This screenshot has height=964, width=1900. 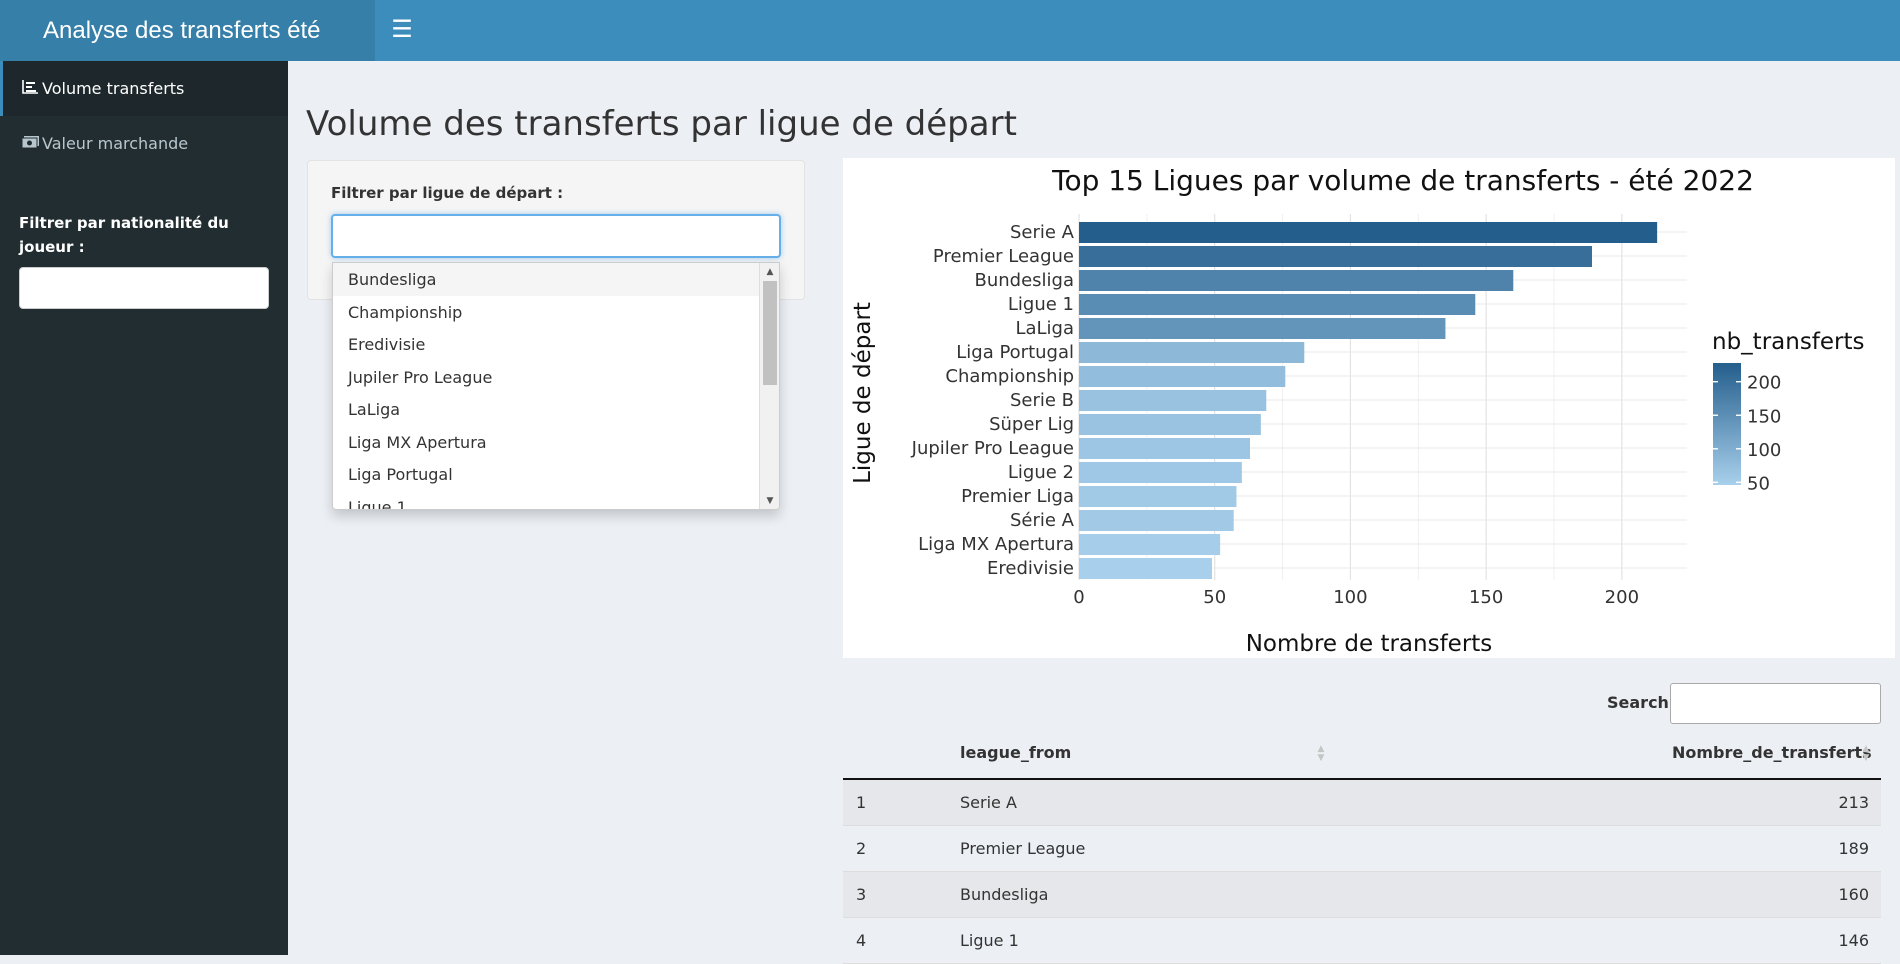 I want to click on legend-label: 100, so click(x=1764, y=450).